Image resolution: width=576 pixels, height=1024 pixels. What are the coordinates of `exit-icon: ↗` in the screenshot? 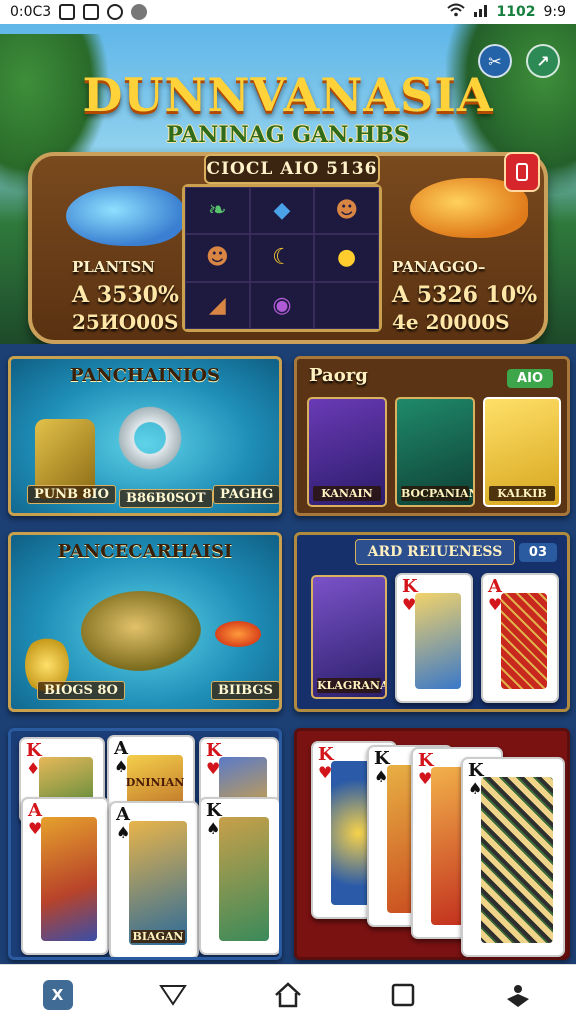 It's located at (543, 61).